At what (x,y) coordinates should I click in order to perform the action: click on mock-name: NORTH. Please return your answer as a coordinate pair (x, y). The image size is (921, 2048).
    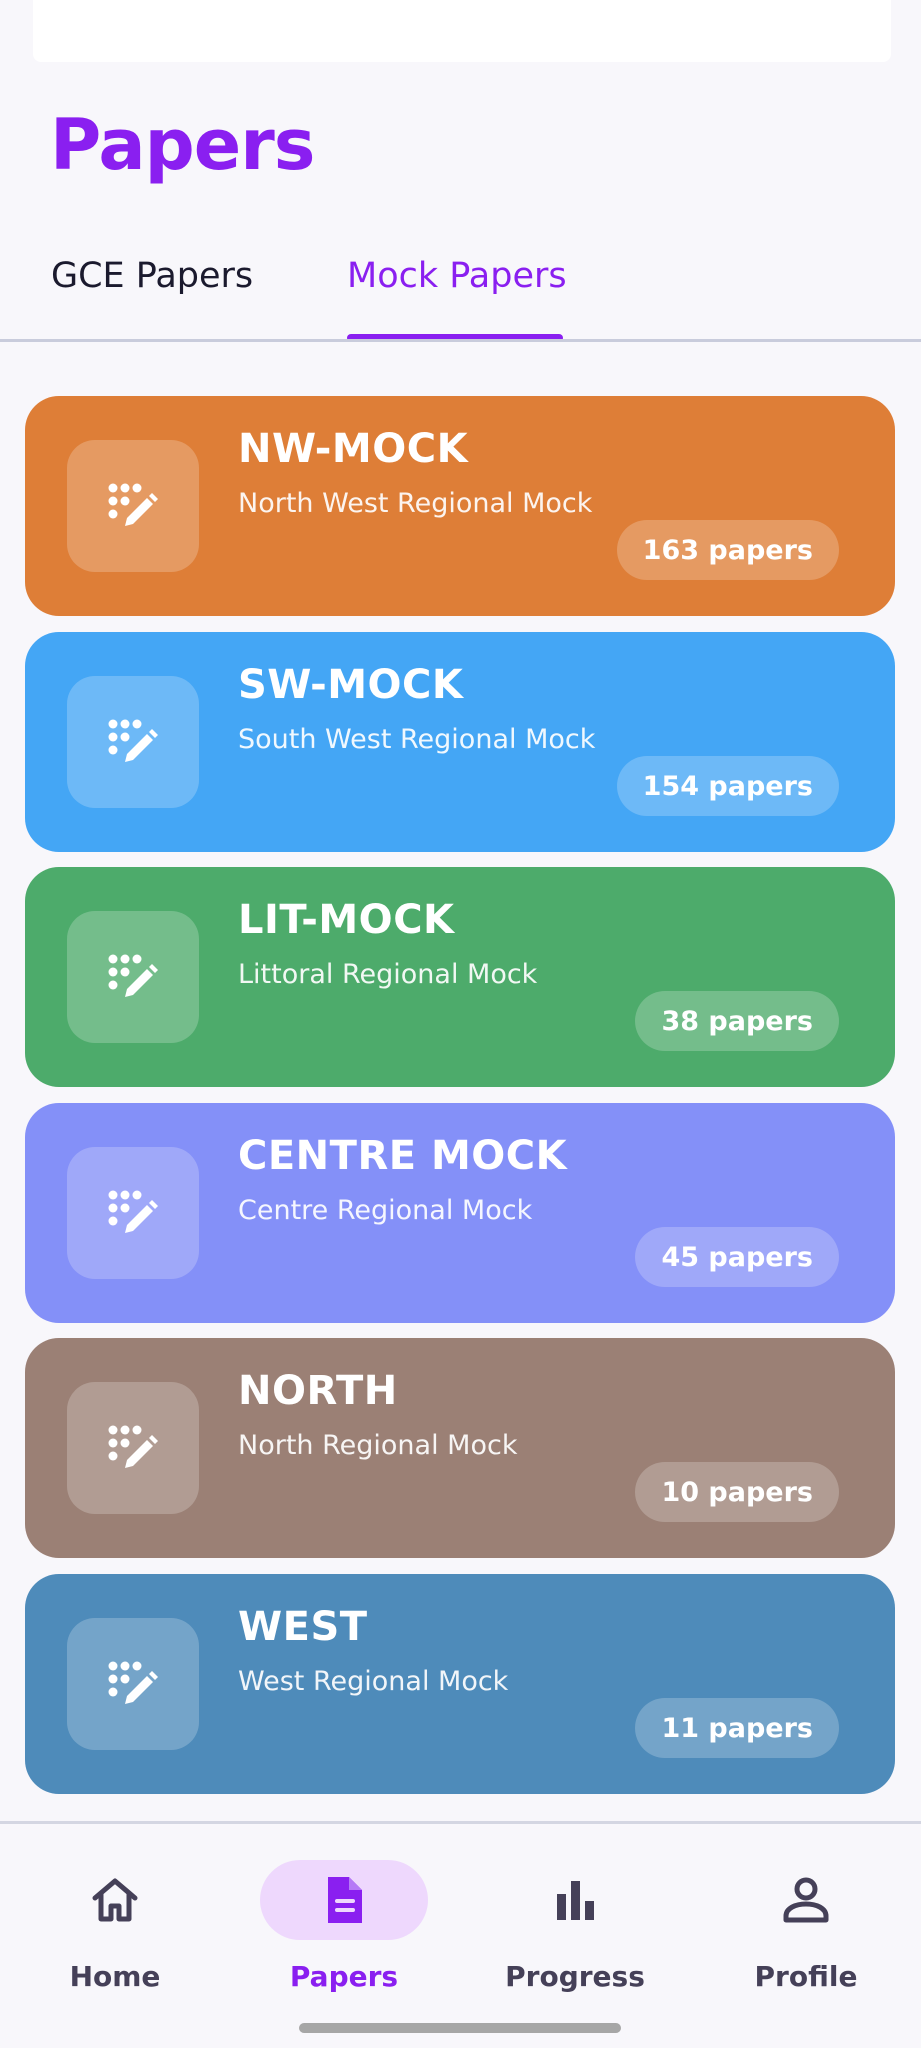
    Looking at the image, I should click on (318, 1391).